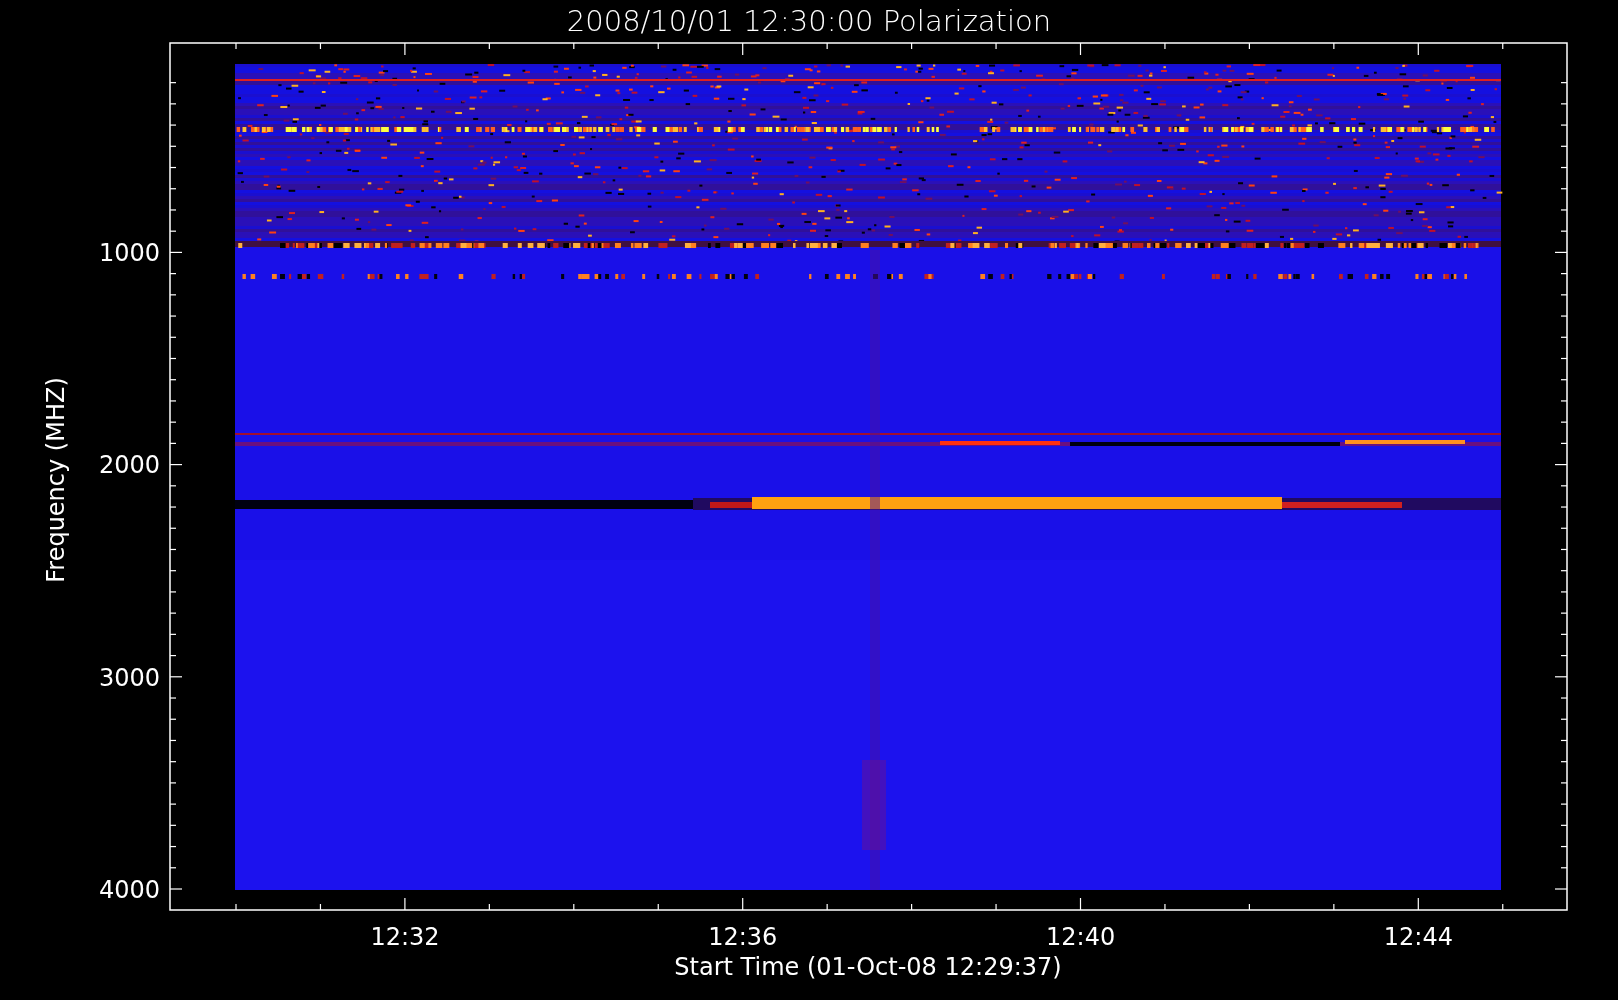  I want to click on y-axis-label: Frequency (MHZ), so click(56, 480).